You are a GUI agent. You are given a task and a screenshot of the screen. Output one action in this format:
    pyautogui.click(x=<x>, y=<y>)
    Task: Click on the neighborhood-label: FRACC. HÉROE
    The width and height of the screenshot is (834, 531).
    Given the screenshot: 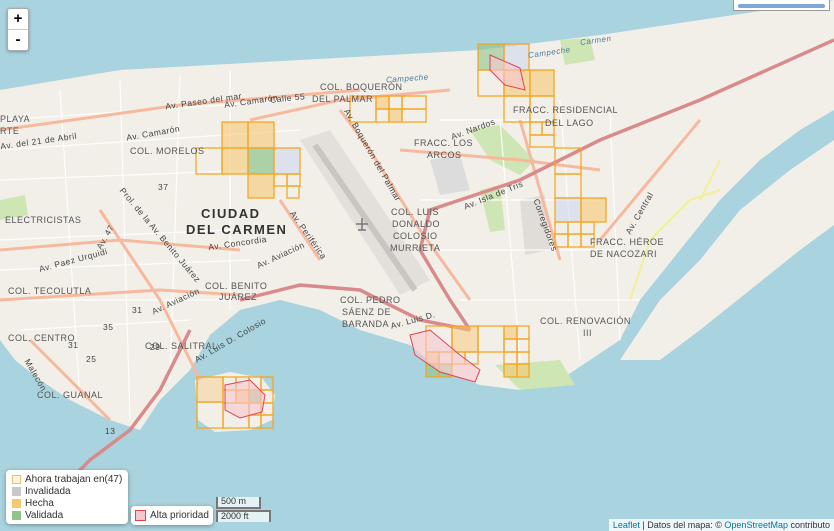 What is the action you would take?
    pyautogui.click(x=627, y=242)
    